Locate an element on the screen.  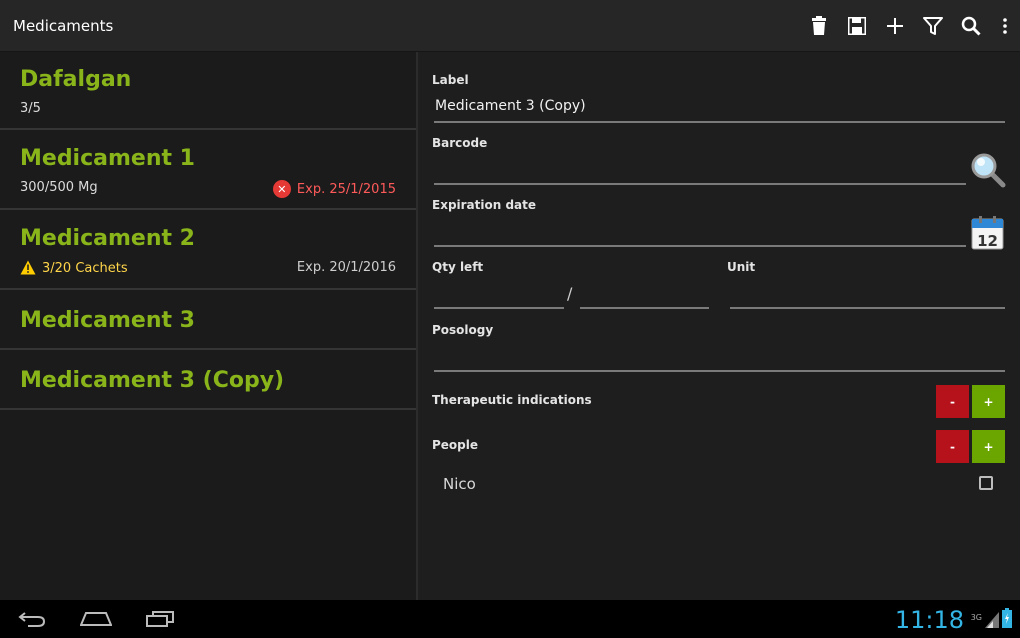
remove-person-button: - is located at coordinates (952, 446).